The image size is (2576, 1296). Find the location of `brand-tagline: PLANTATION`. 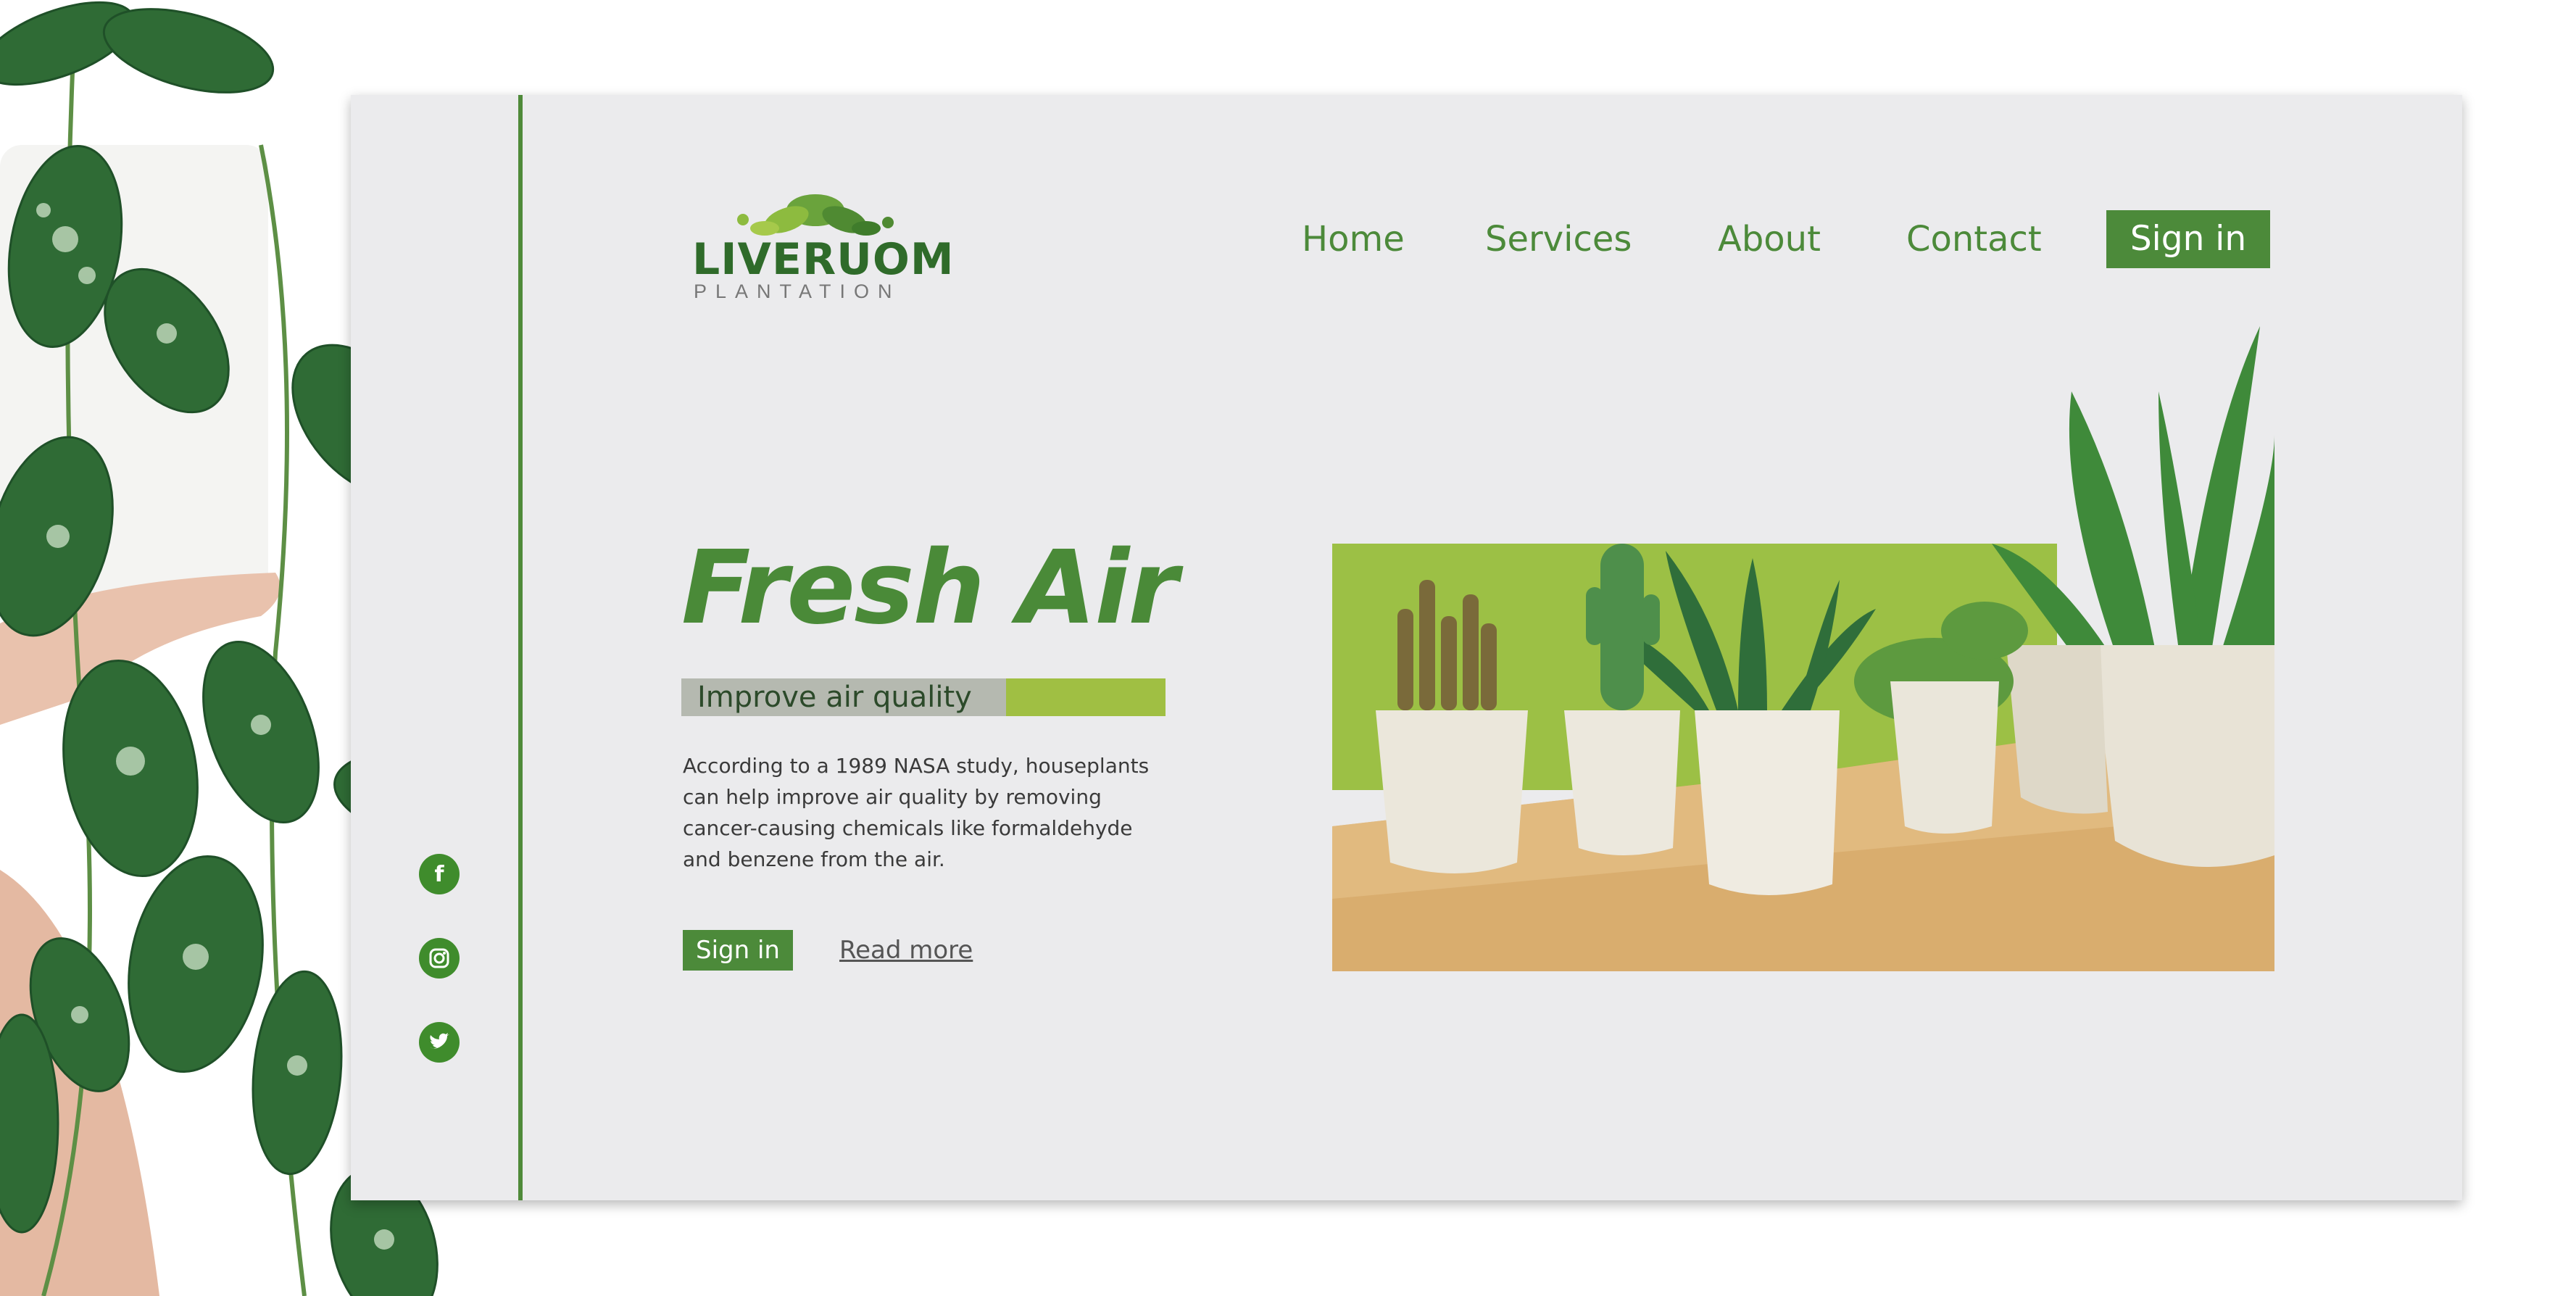

brand-tagline: PLANTATION is located at coordinates (797, 291).